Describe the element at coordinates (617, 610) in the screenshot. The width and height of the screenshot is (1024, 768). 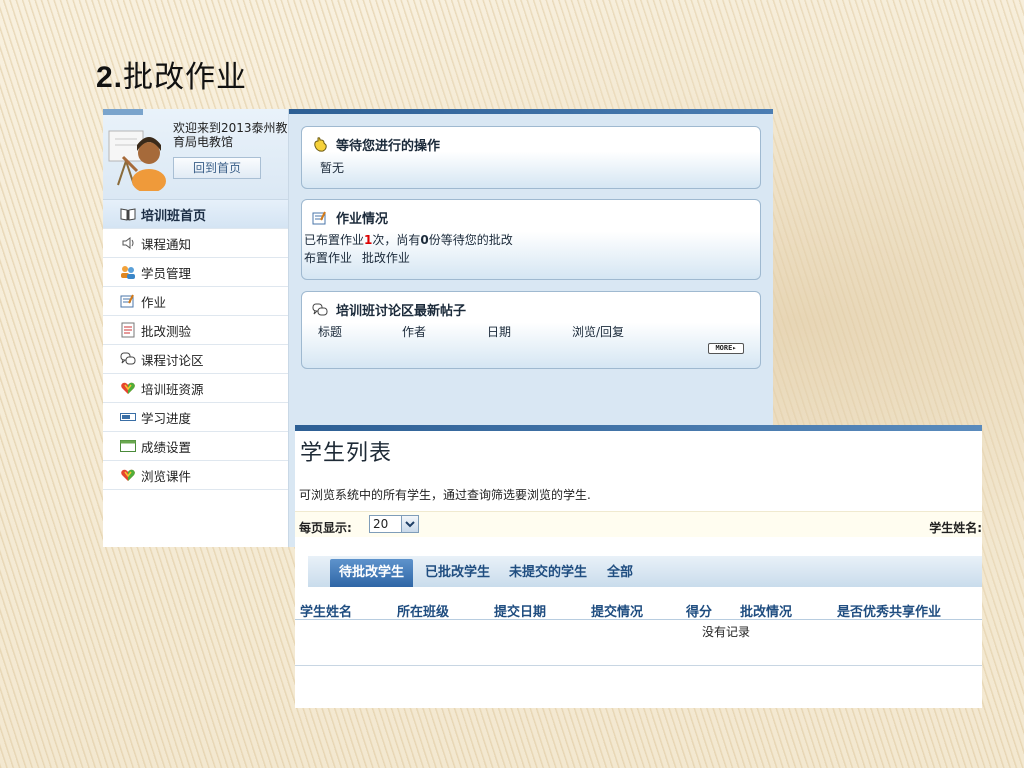
I see `col-submit-status: 提交情况` at that location.